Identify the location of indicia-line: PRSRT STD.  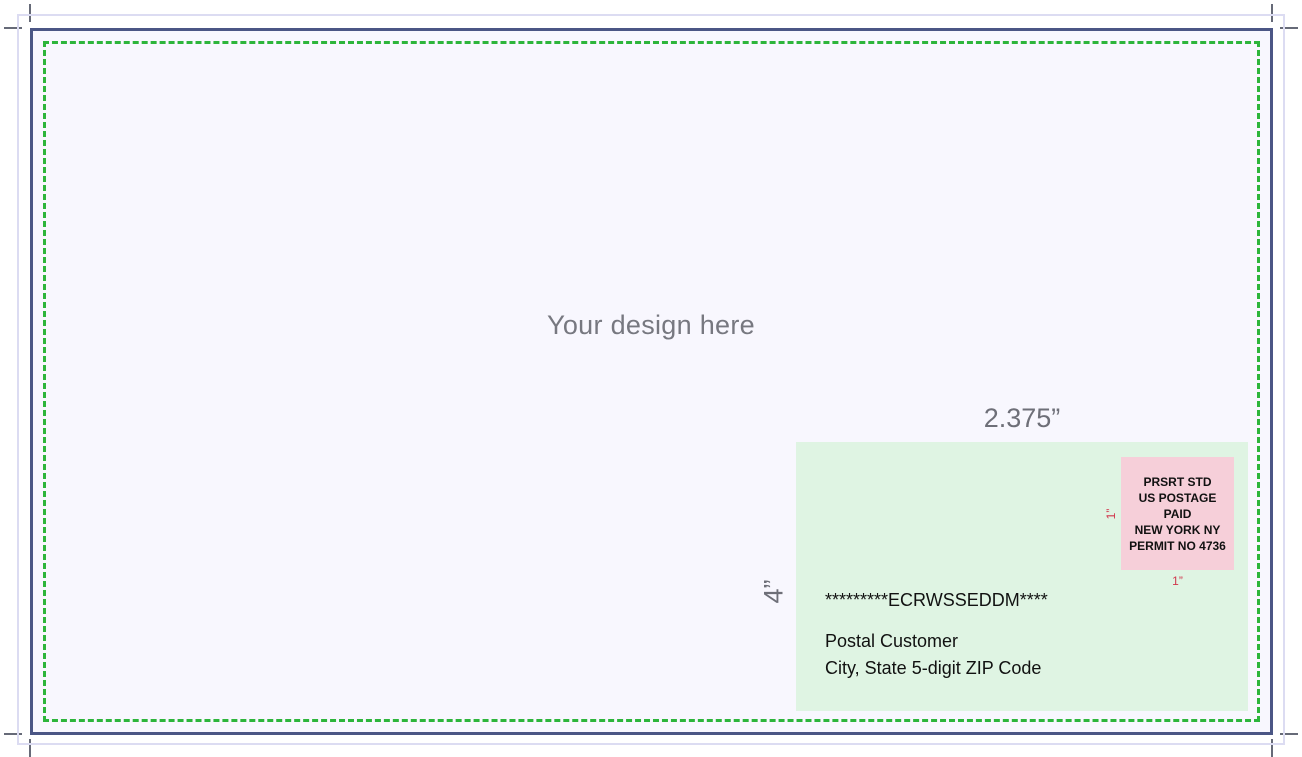
(1177, 481).